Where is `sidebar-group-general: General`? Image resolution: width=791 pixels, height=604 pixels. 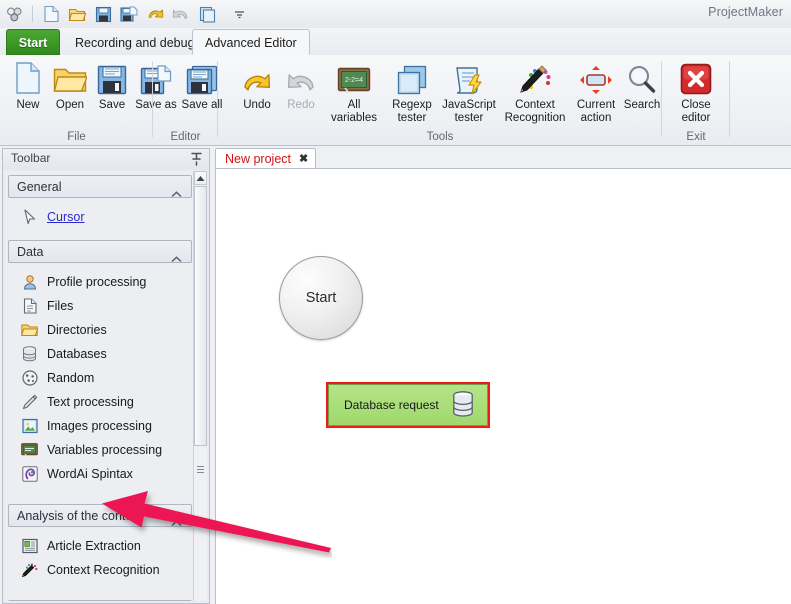
sidebar-group-general: General is located at coordinates (100, 186).